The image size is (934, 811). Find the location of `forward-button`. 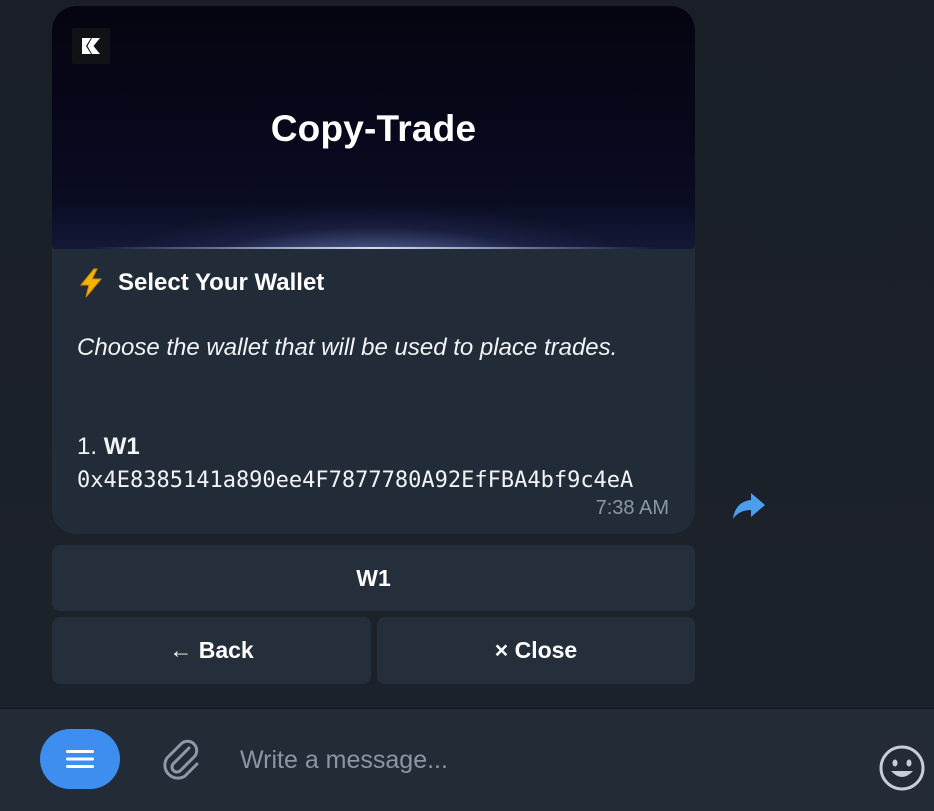

forward-button is located at coordinates (749, 506).